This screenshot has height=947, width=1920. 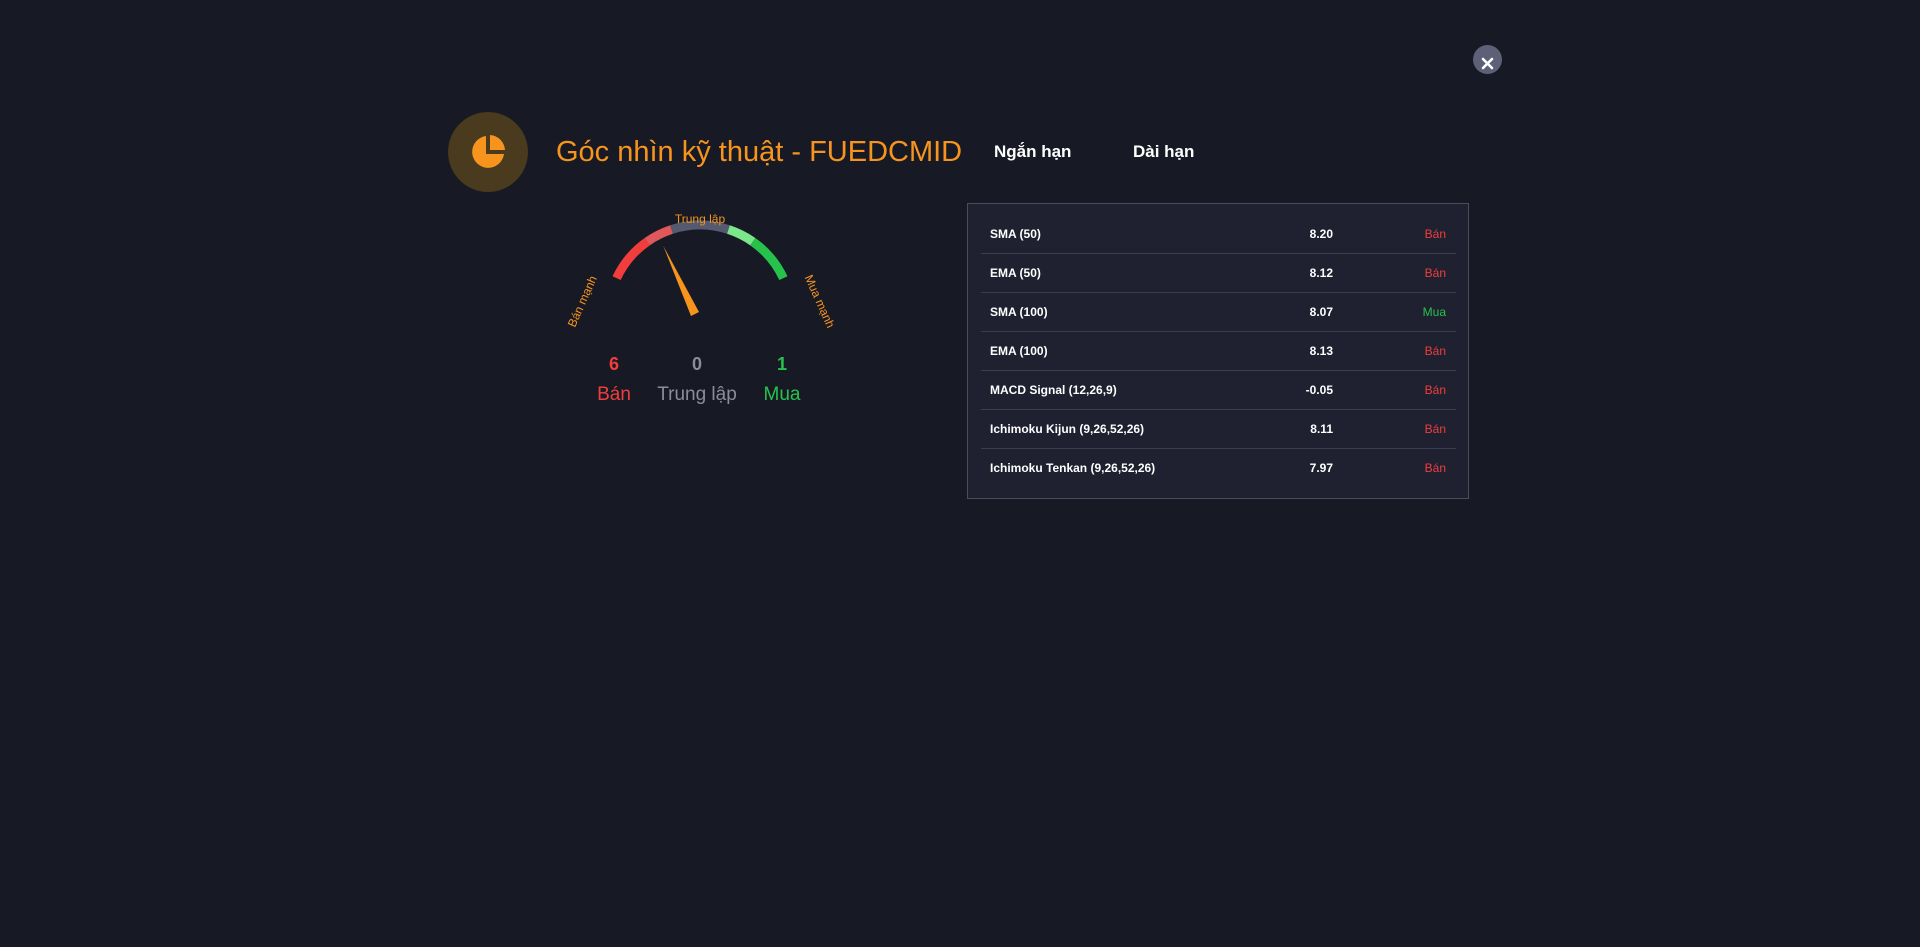 I want to click on indicator-value: 8.12, so click(x=1321, y=273).